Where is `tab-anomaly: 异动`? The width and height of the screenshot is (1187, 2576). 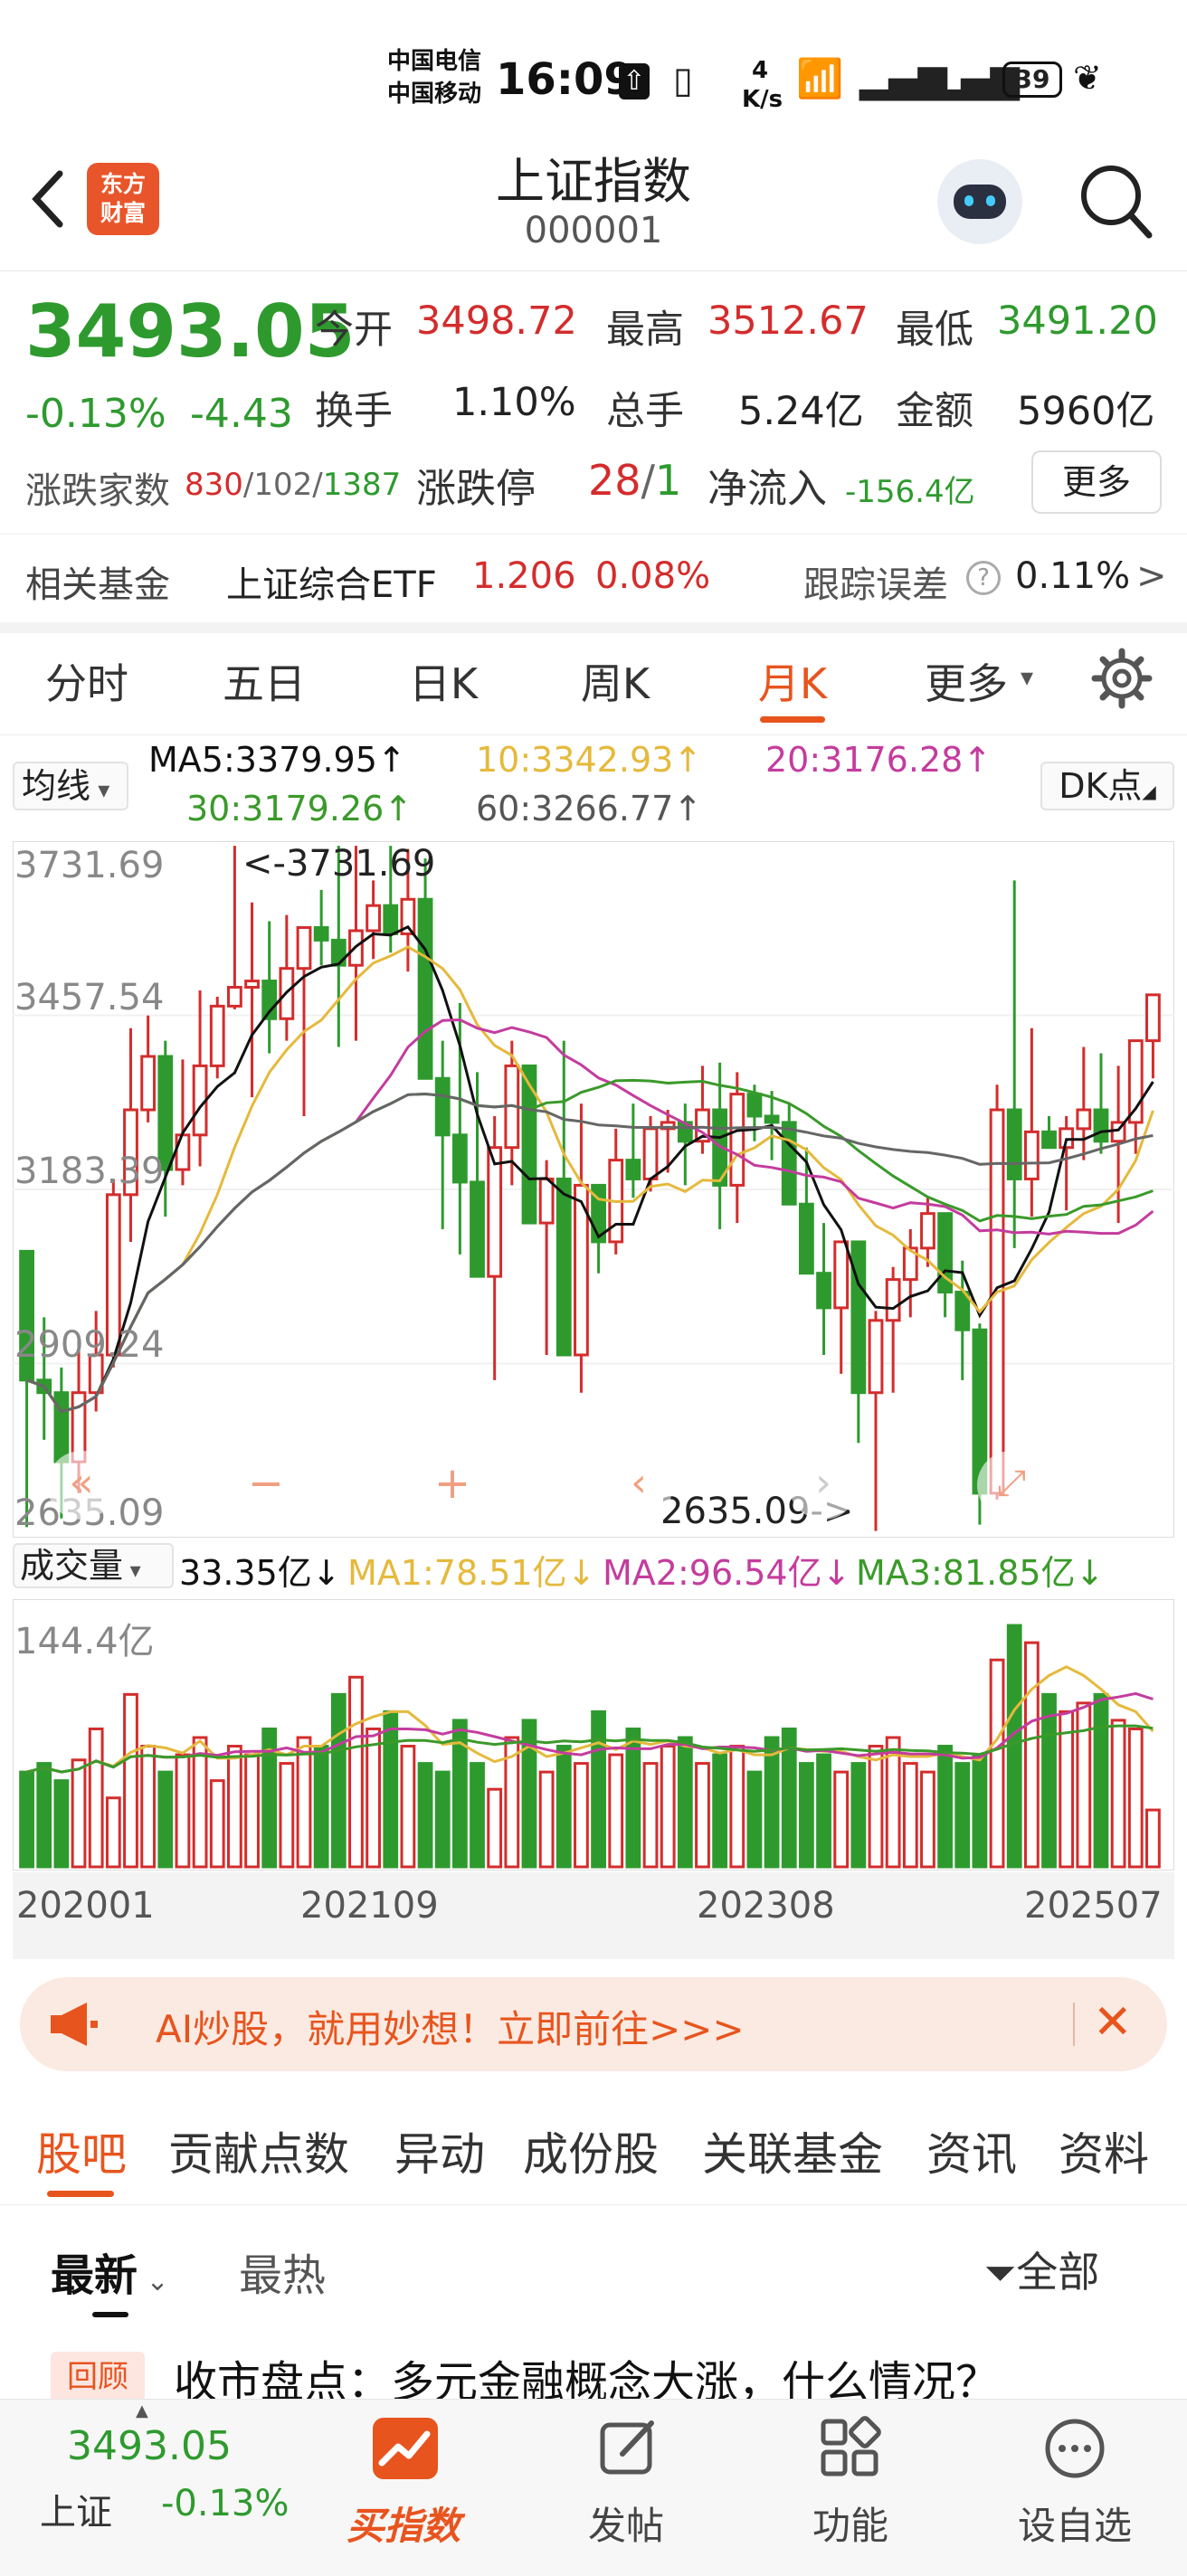 tab-anomaly: 异动 is located at coordinates (439, 2151).